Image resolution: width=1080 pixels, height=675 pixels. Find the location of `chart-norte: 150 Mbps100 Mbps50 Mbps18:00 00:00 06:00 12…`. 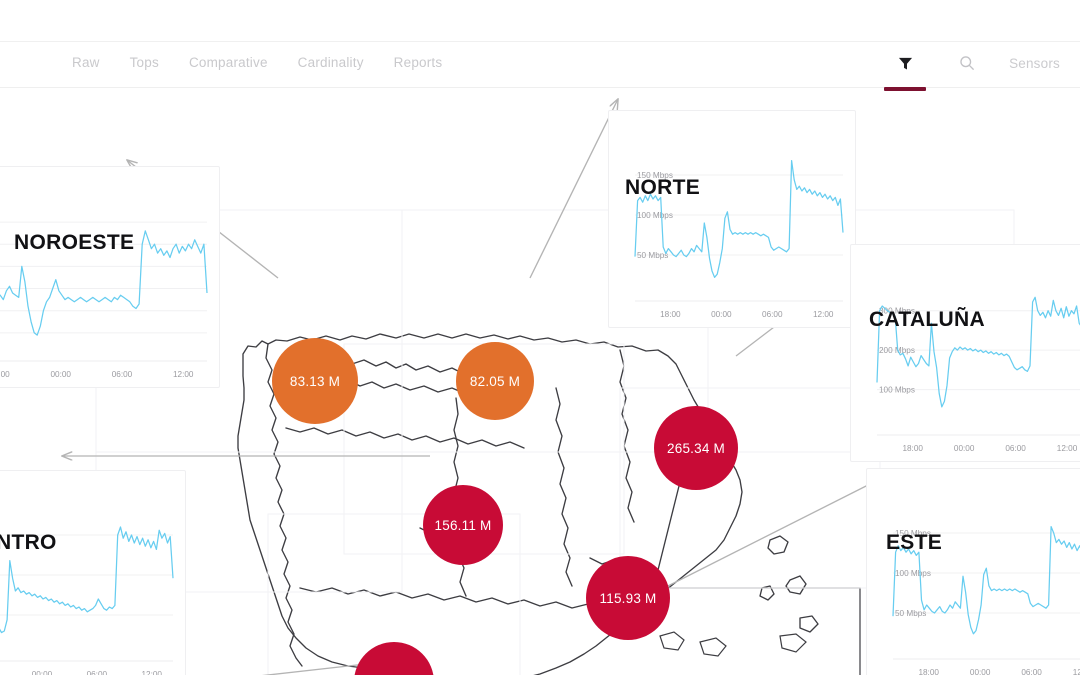

chart-norte: 150 Mbps100 Mbps50 Mbps18:00 00:00 06:00 12… is located at coordinates (739, 239).